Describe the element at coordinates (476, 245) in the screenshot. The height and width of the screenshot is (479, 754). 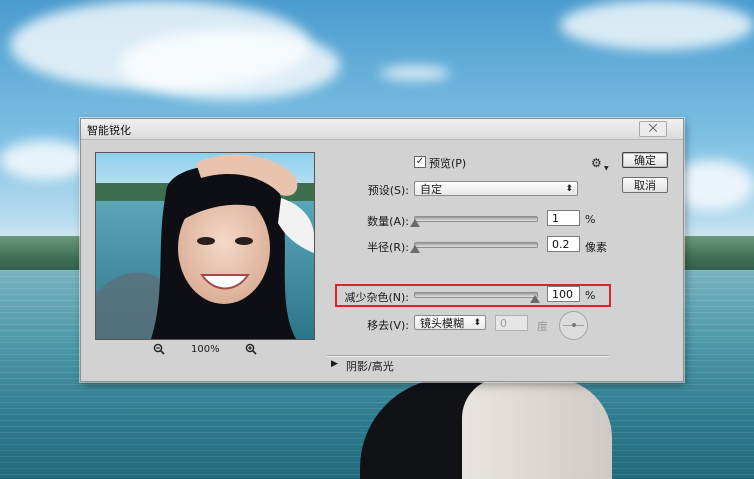
I see `radius-slider` at that location.